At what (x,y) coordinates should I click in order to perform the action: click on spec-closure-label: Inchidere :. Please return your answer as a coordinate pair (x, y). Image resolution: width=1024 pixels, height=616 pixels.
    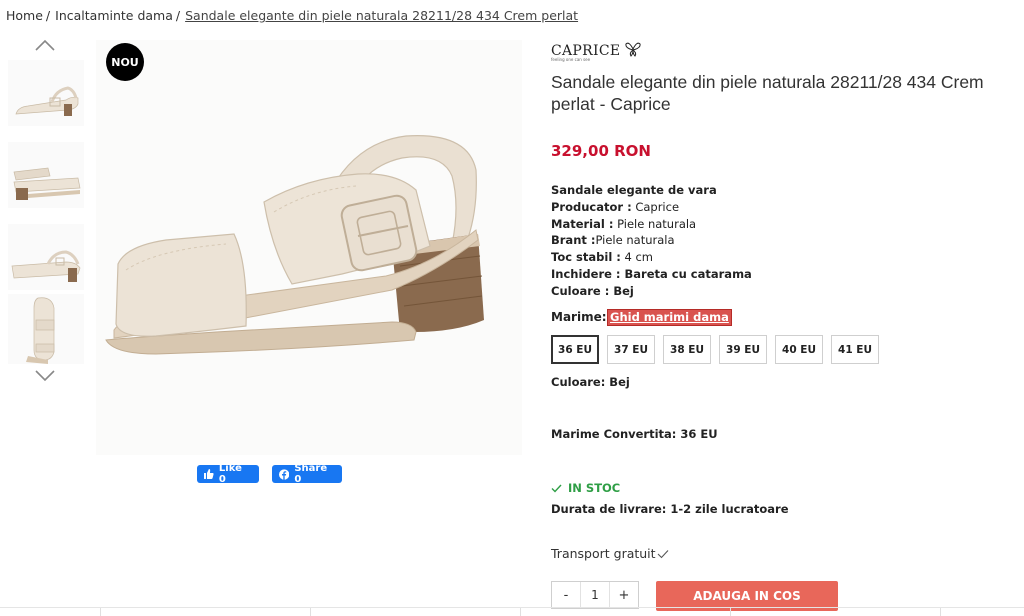
    Looking at the image, I should click on (586, 273).